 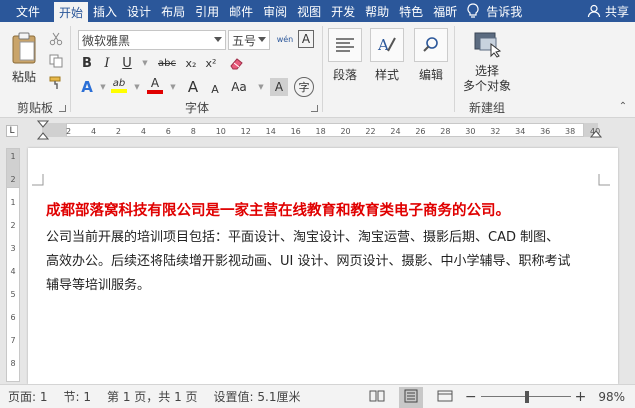 What do you see at coordinates (13, 340) in the screenshot?
I see `vertical-ruler-tick-label: 7` at bounding box center [13, 340].